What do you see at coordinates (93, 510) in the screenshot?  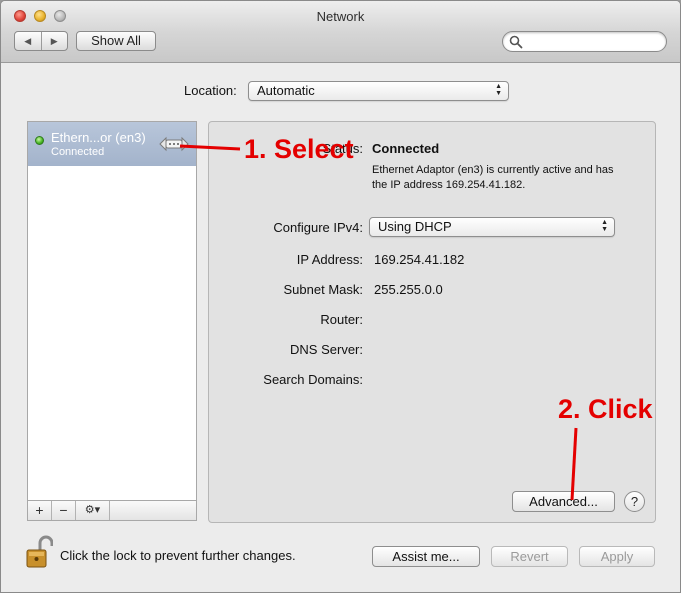 I see `service-actions-gear-button: ⚙▾` at bounding box center [93, 510].